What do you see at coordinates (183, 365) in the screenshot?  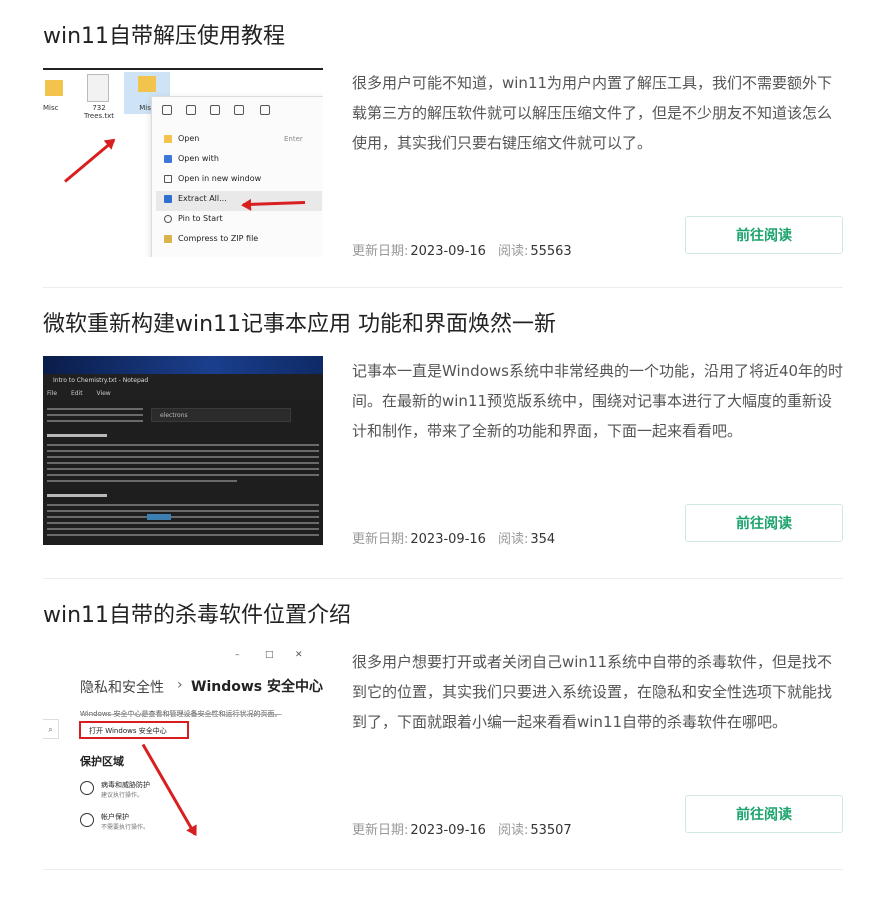 I see `desktop-wallpaper` at bounding box center [183, 365].